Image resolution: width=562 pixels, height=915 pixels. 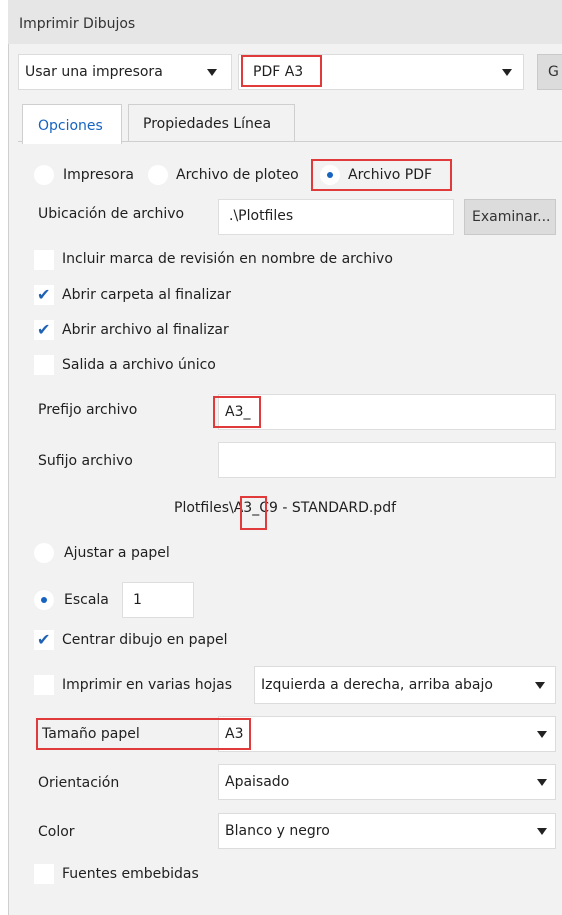 What do you see at coordinates (158, 600) in the screenshot?
I see `scale-input: 1` at bounding box center [158, 600].